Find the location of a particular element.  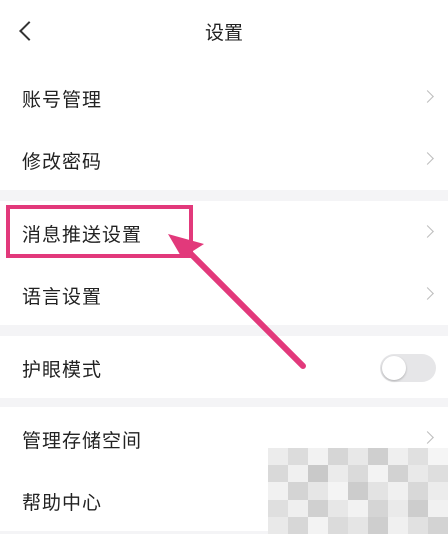

settings-item-label: 账号管理 is located at coordinates (62, 100).